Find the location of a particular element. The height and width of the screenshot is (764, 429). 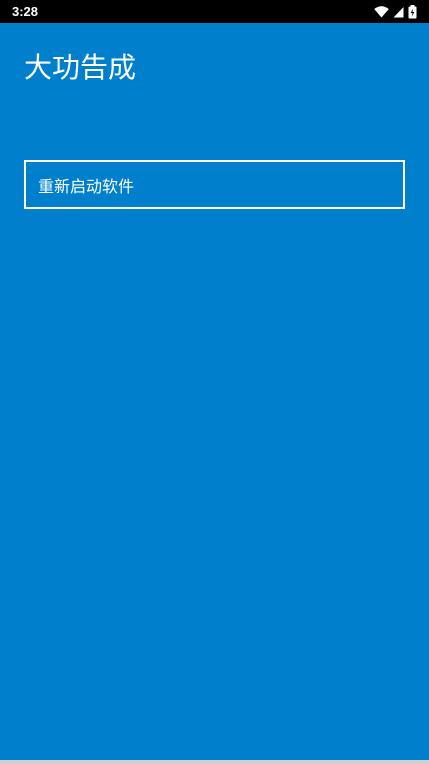

page-title: 大功告成 is located at coordinates (80, 67).